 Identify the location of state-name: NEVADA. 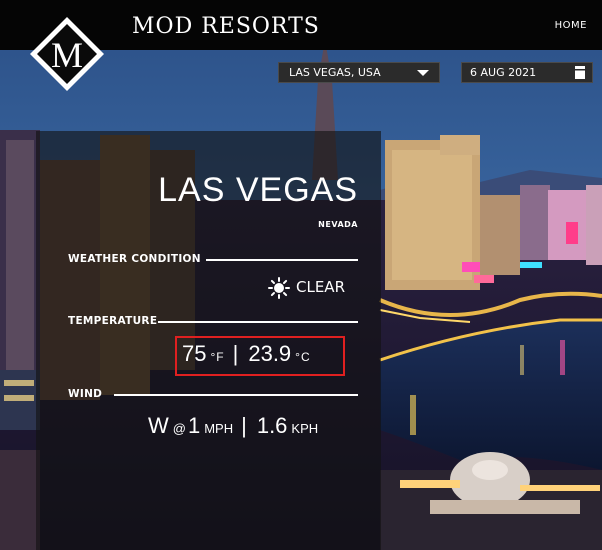
(338, 224).